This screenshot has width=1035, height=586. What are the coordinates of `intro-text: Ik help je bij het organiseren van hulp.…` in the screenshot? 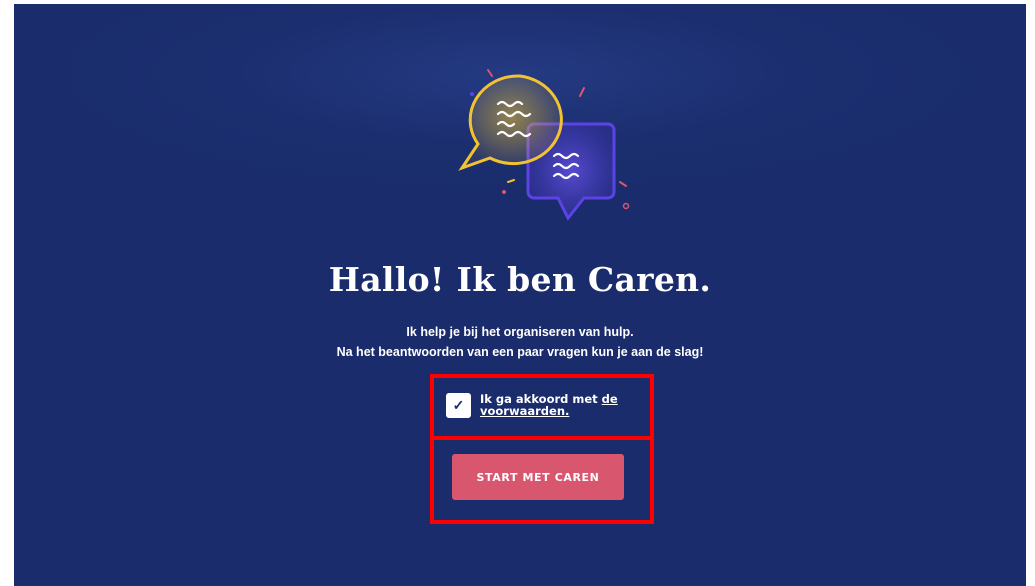 It's located at (520, 342).